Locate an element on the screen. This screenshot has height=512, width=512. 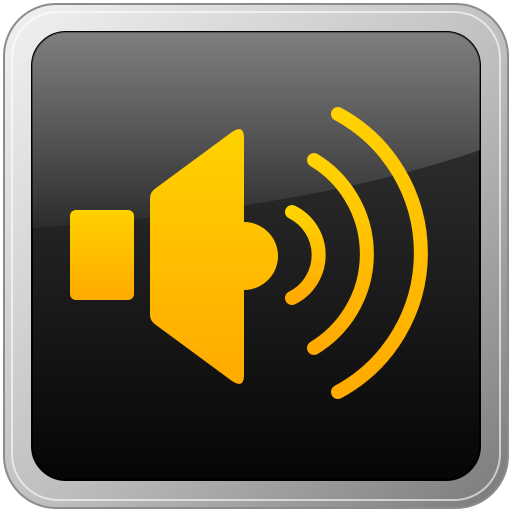
speaker-base is located at coordinates (102, 255).